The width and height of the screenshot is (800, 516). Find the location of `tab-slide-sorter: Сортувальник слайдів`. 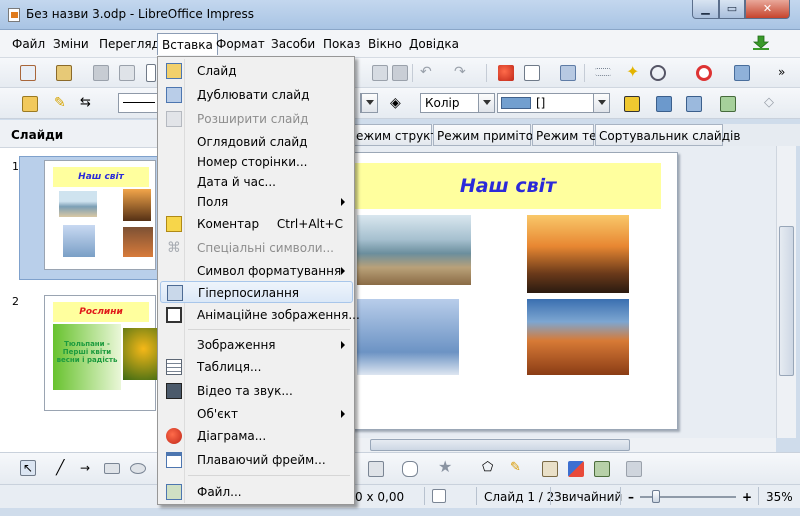

tab-slide-sorter: Сортувальник слайдів is located at coordinates (667, 135).